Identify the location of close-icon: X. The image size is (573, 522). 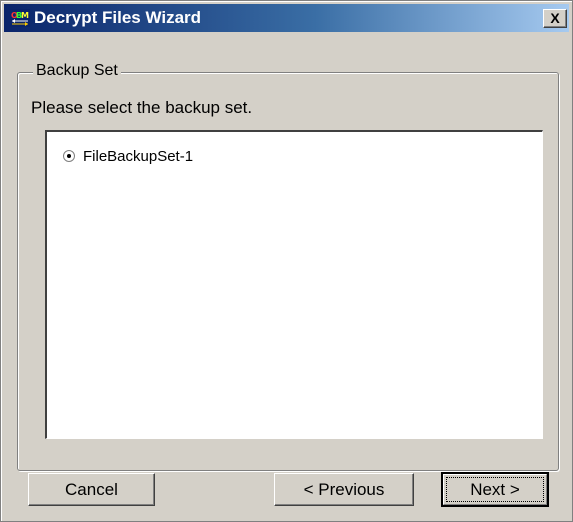
(555, 18).